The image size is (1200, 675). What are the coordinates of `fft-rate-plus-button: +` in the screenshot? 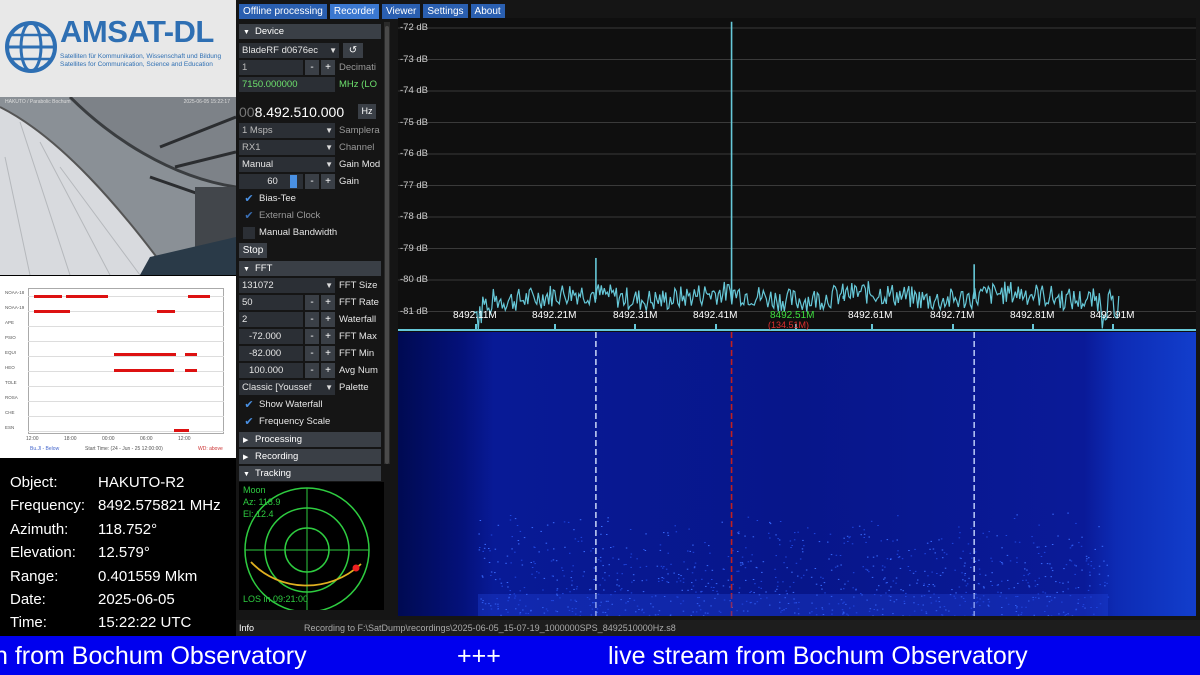 It's located at (328, 302).